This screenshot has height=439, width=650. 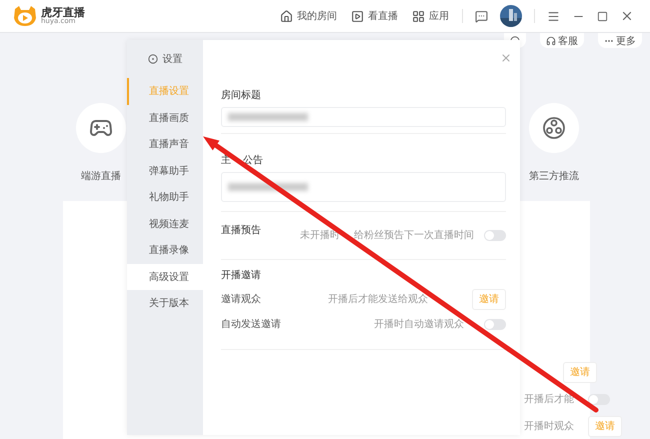 What do you see at coordinates (165, 171) in the screenshot?
I see `menu-item: 弹幕助手` at bounding box center [165, 171].